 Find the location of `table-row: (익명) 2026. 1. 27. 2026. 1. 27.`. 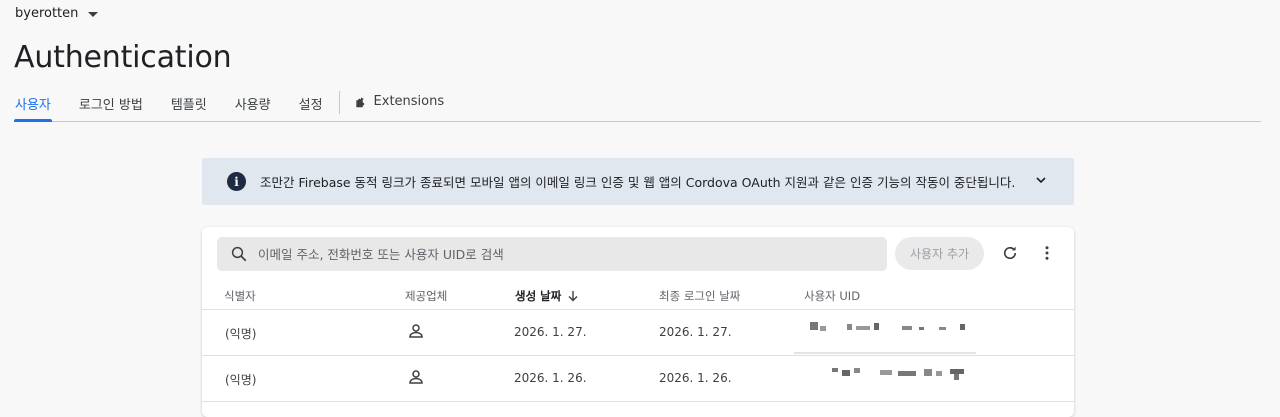

table-row: (익명) 2026. 1. 27. 2026. 1. 27. is located at coordinates (638, 333).